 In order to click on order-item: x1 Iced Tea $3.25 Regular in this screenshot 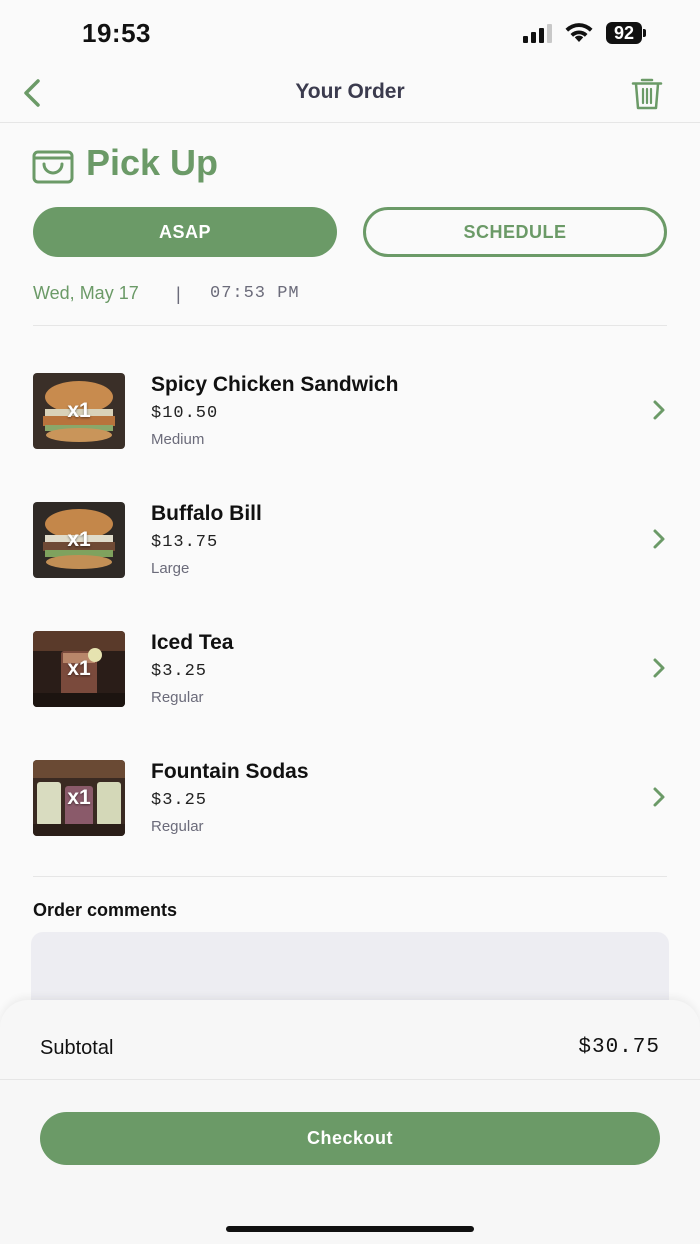, I will do `click(350, 671)`.